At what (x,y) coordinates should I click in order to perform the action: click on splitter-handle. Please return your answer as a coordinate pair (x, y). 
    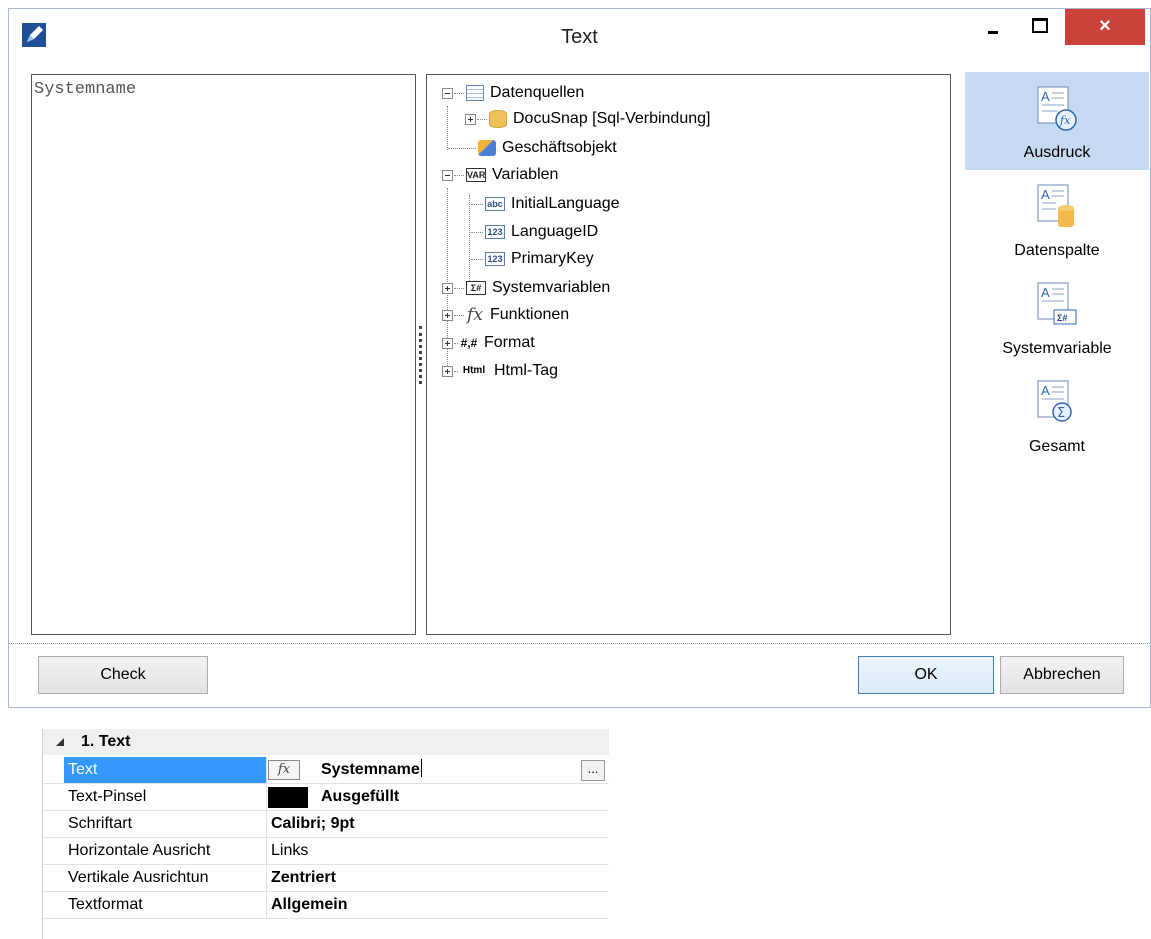
    Looking at the image, I should click on (420, 355).